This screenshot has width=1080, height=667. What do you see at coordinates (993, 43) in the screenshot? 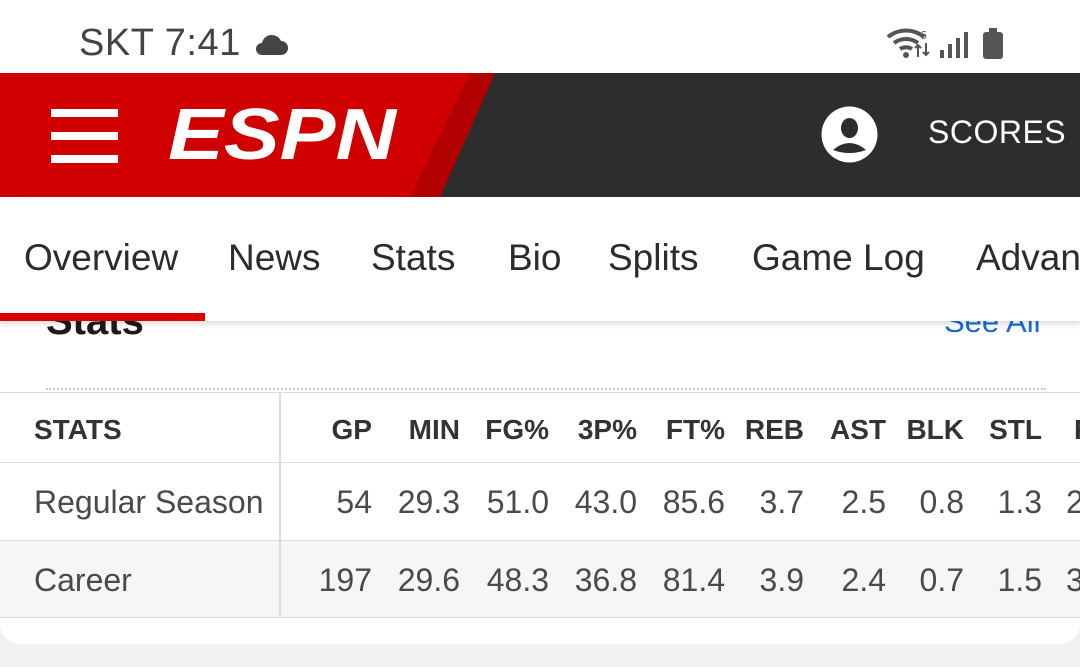
I see `battery-icon` at bounding box center [993, 43].